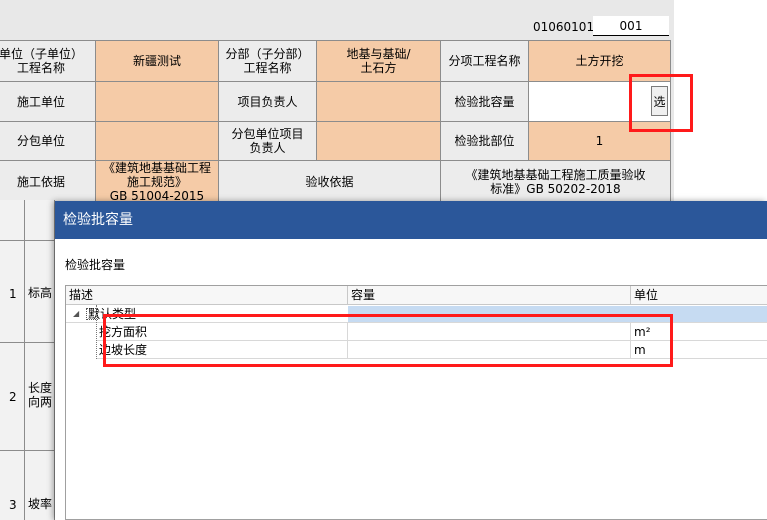 Image resolution: width=767 pixels, height=520 pixels. I want to click on dialog-title: 检验批容量, so click(411, 220).